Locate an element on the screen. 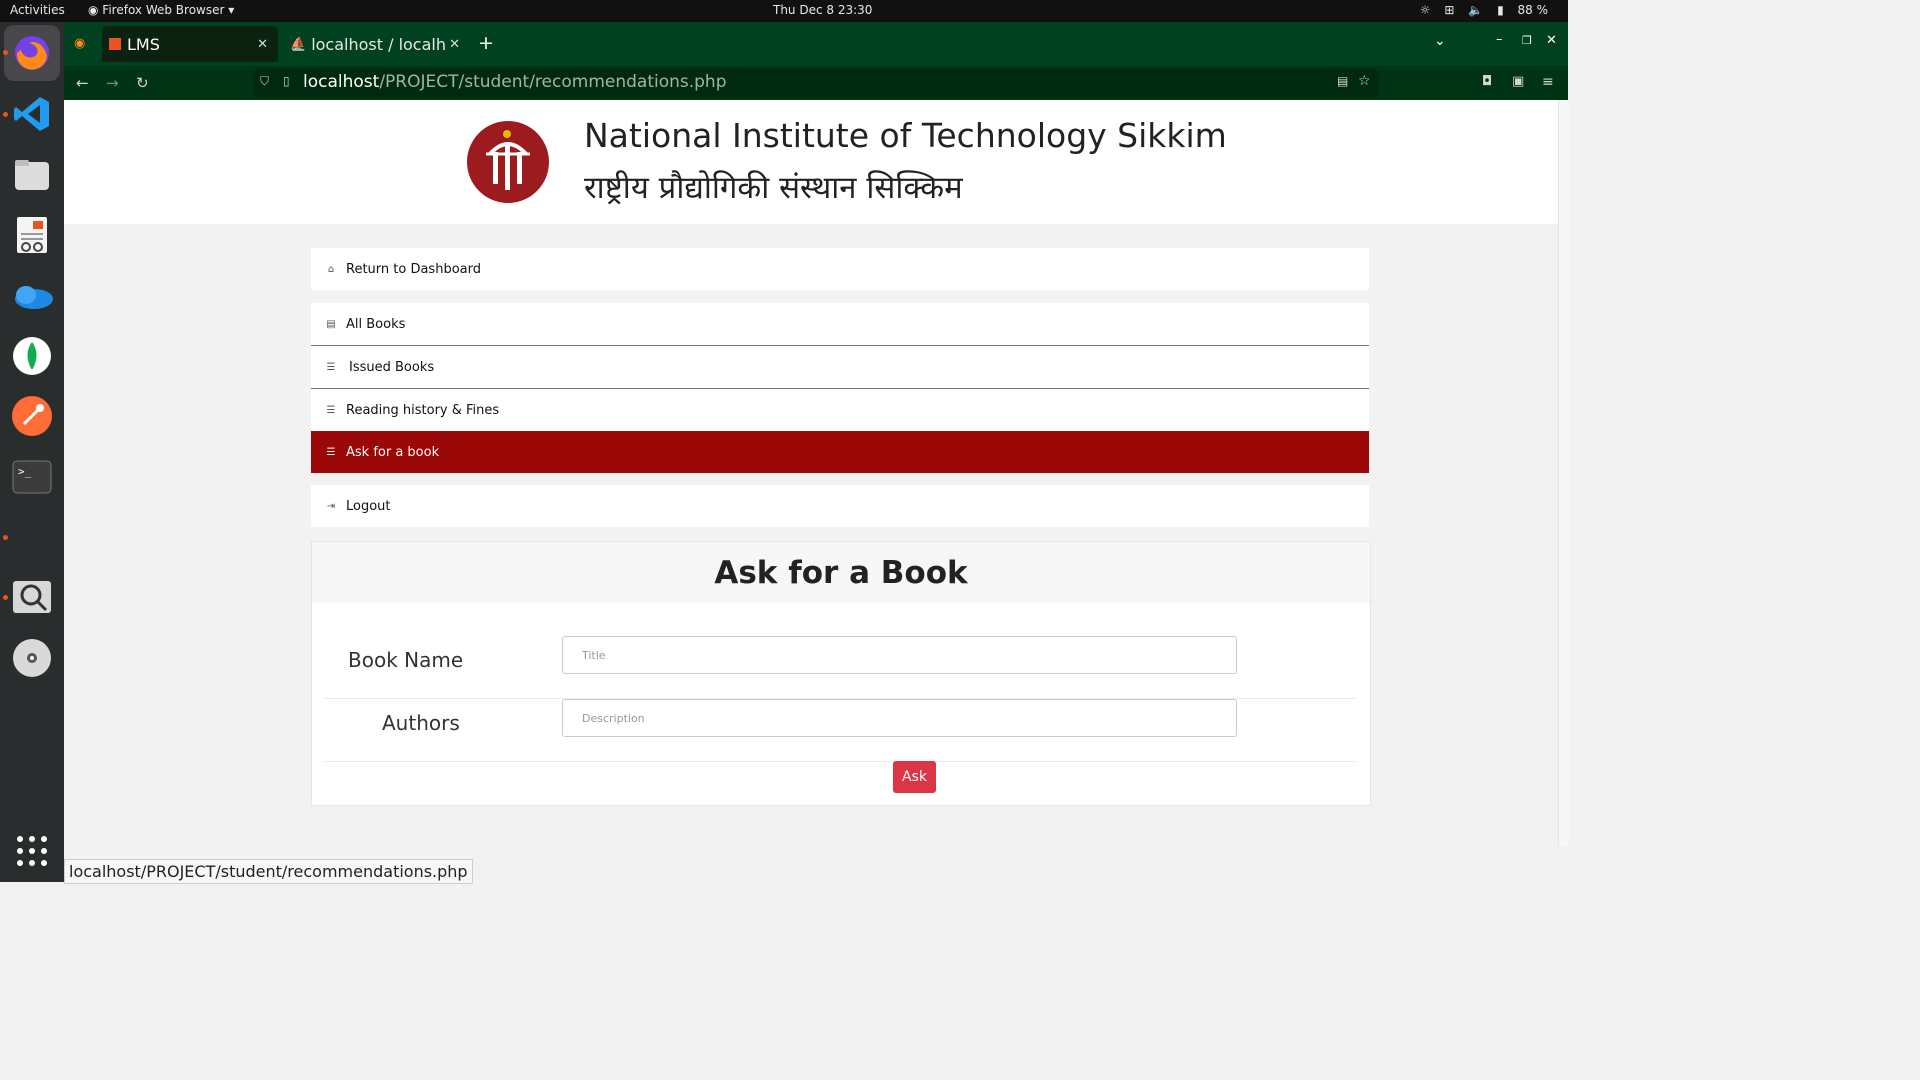 The image size is (1920, 1080). issued-books-link: ☰ Issued Books is located at coordinates (840, 366).